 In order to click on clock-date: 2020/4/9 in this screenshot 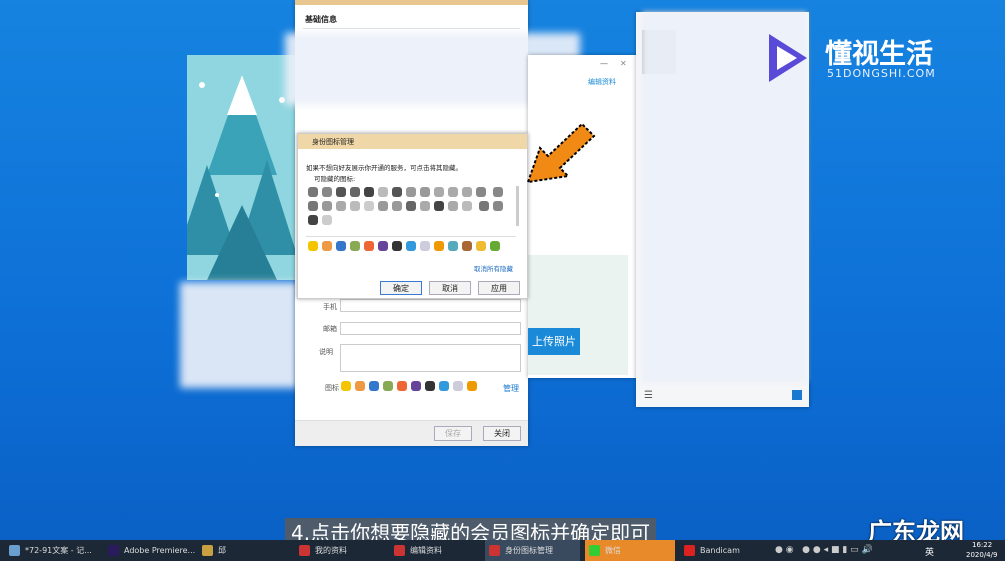, I will do `click(981, 555)`.